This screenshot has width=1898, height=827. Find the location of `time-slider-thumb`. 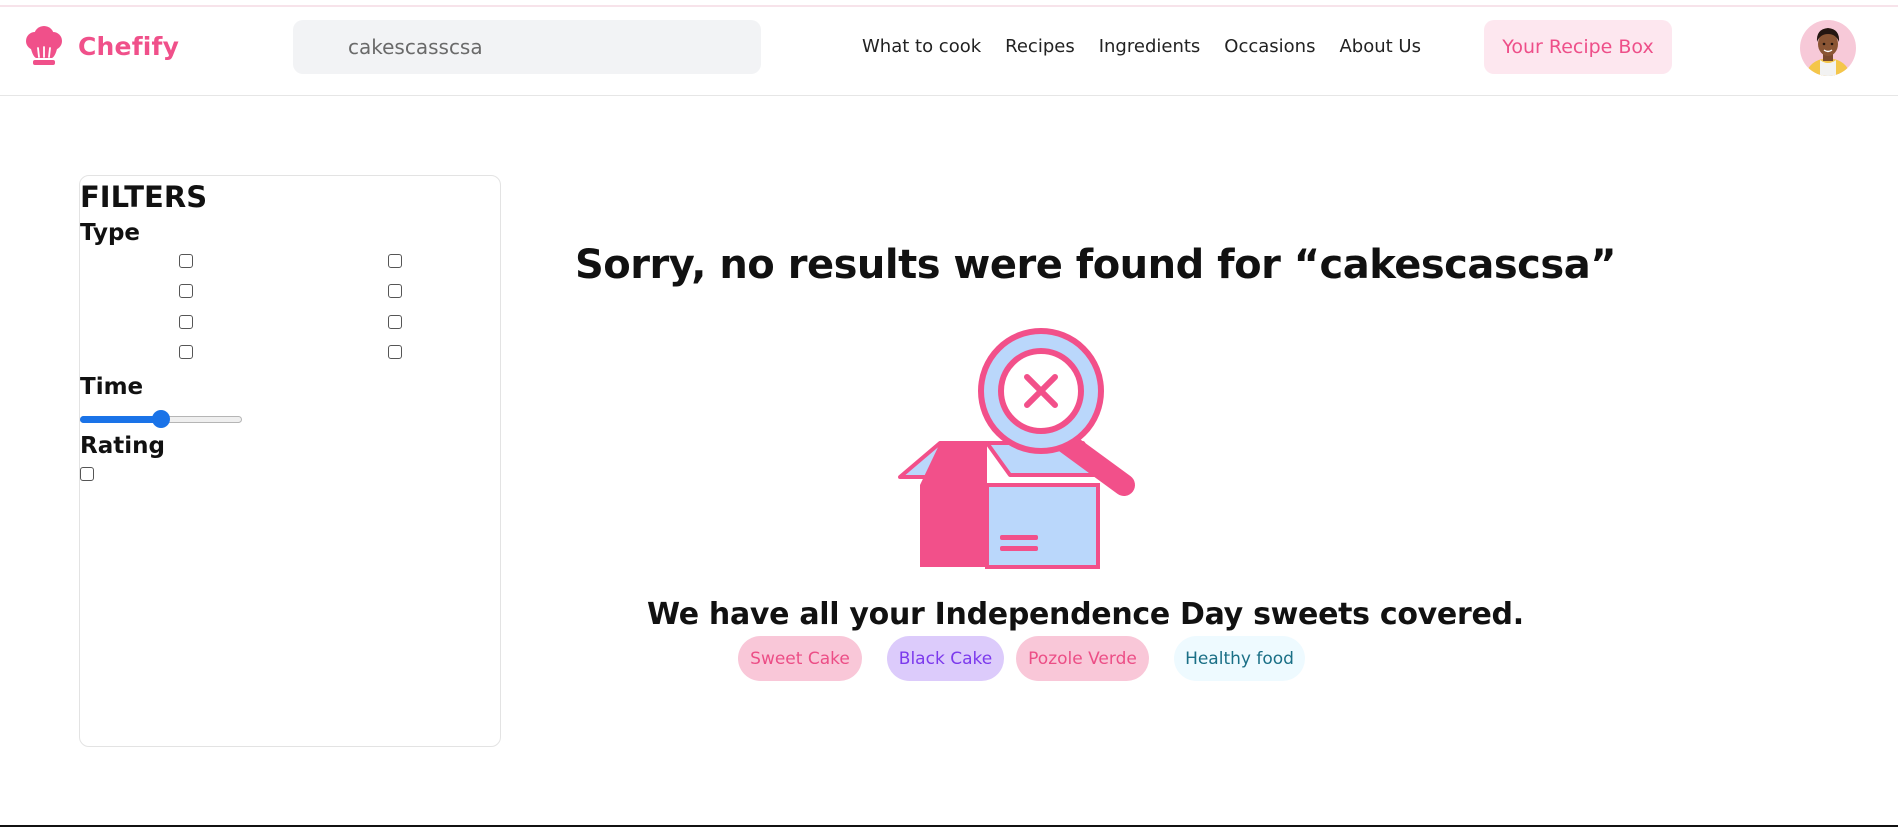

time-slider-thumb is located at coordinates (161, 419).